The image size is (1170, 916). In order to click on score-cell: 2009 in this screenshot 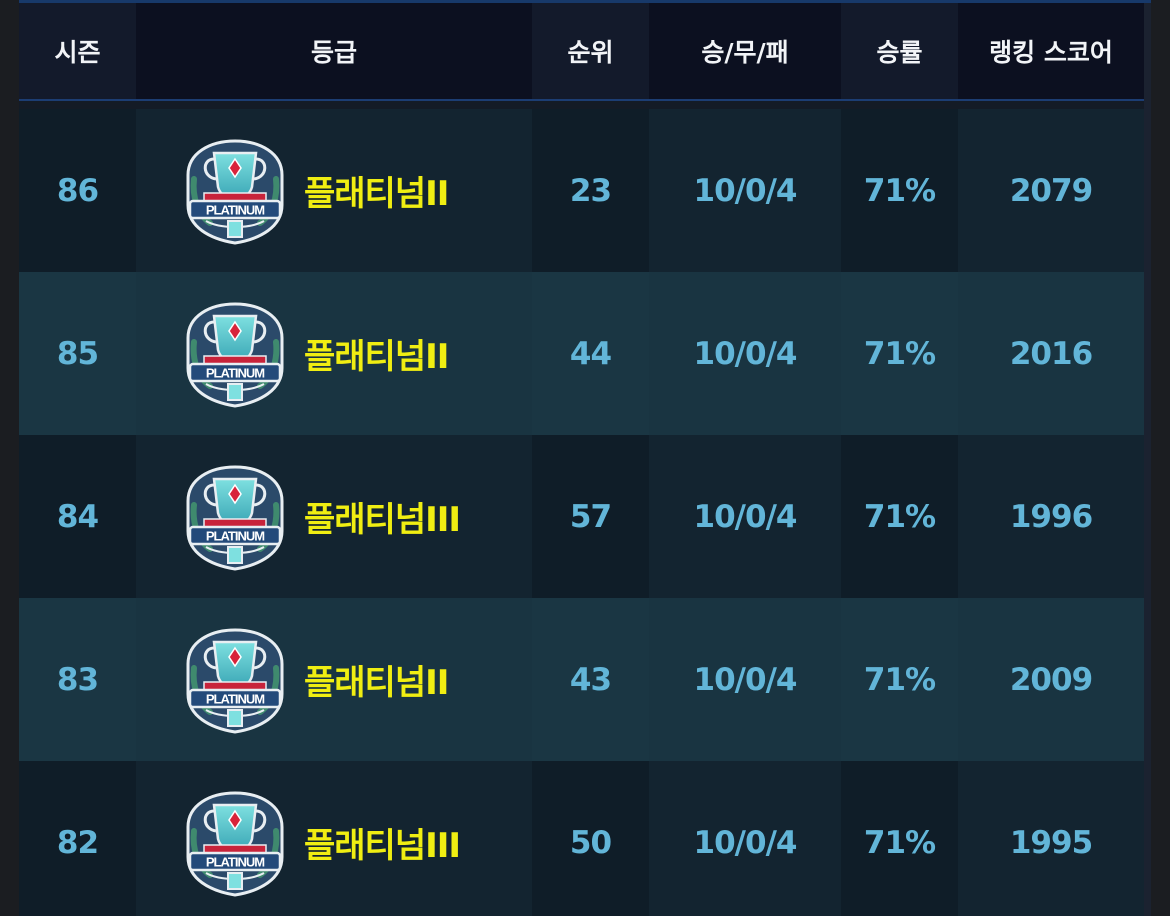, I will do `click(1051, 679)`.